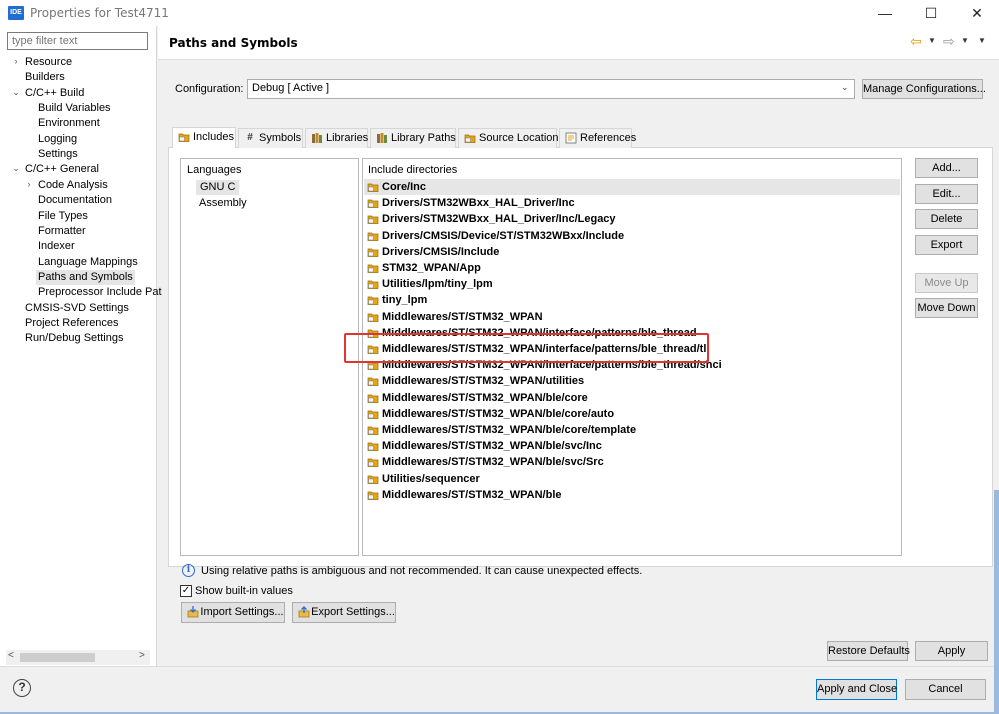 This screenshot has height=714, width=999. Describe the element at coordinates (462, 316) in the screenshot. I see `include-path: Middlewares/ST/STM32_WPAN` at that location.